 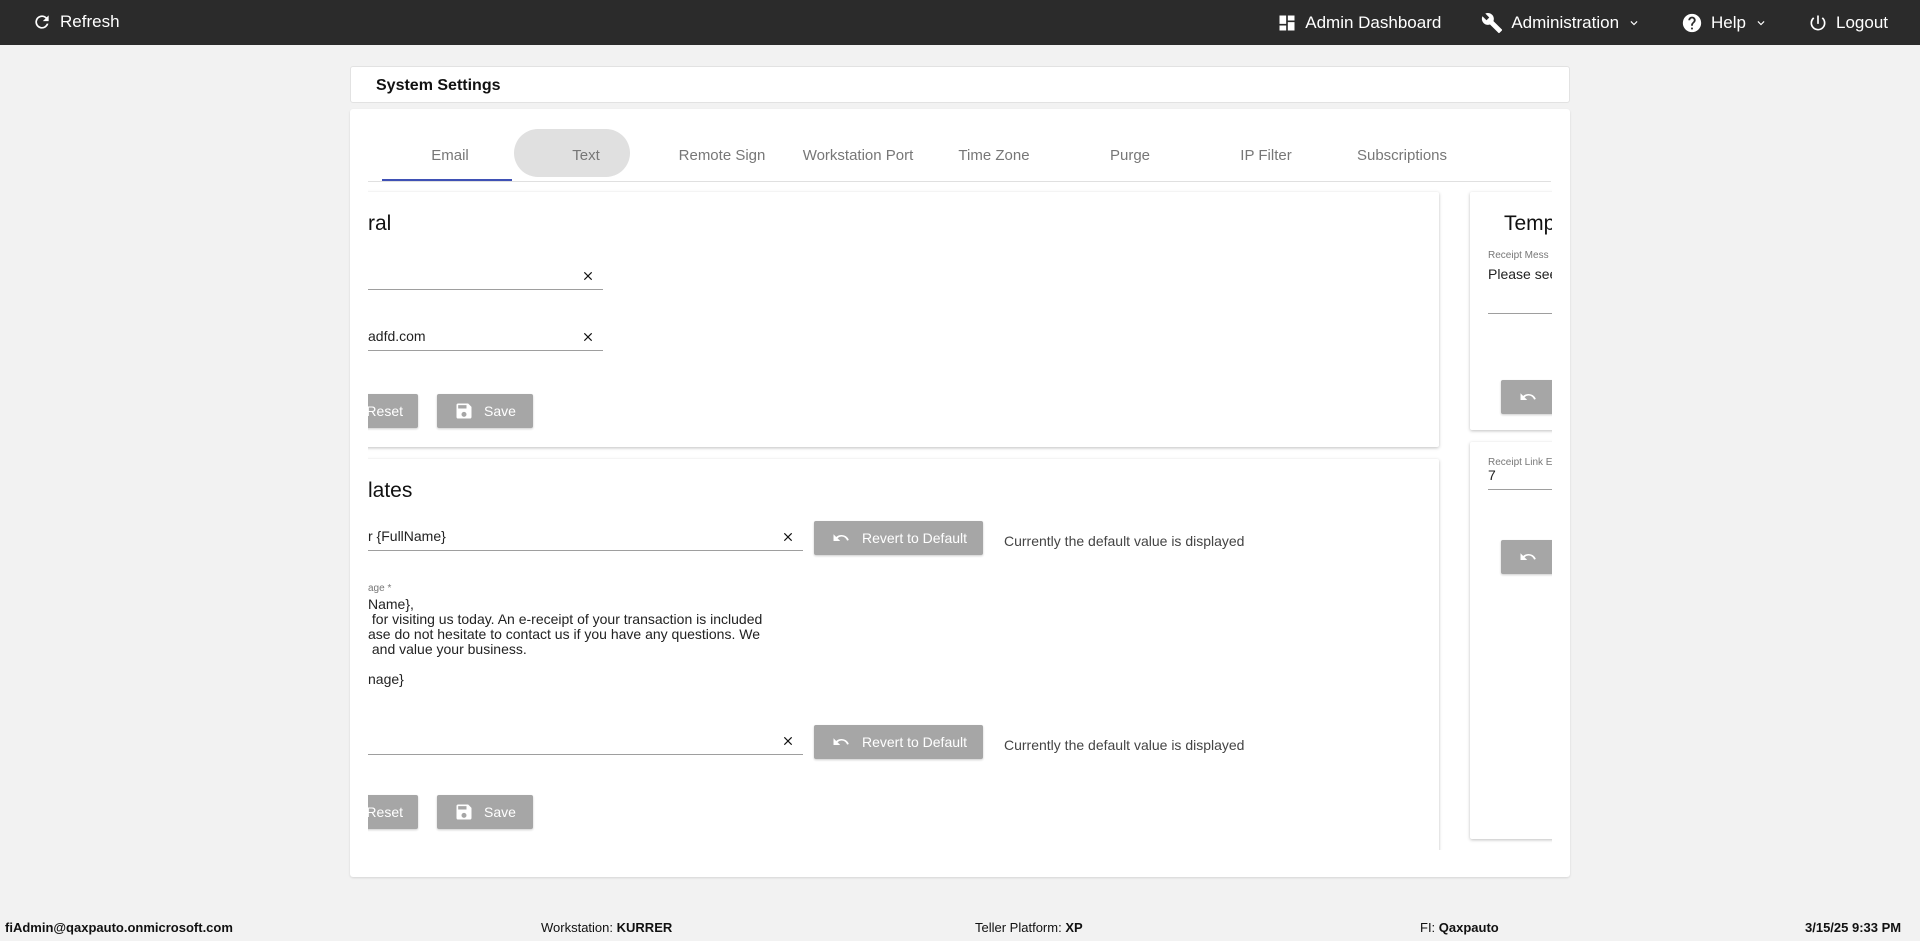 I want to click on tab-subscriptions: Subscriptions, so click(x=1402, y=155).